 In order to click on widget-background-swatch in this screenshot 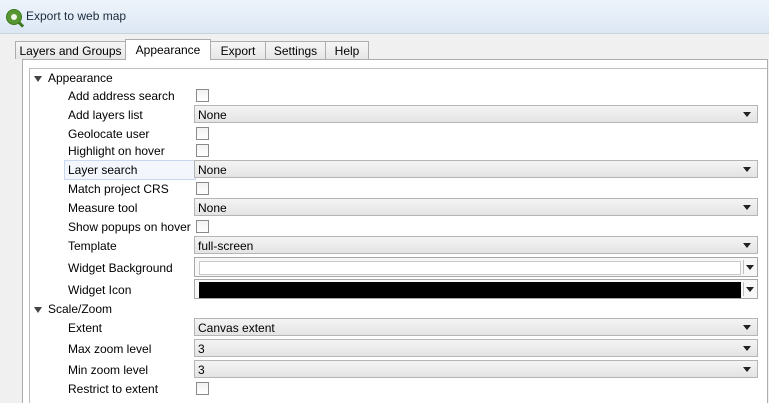, I will do `click(470, 268)`.